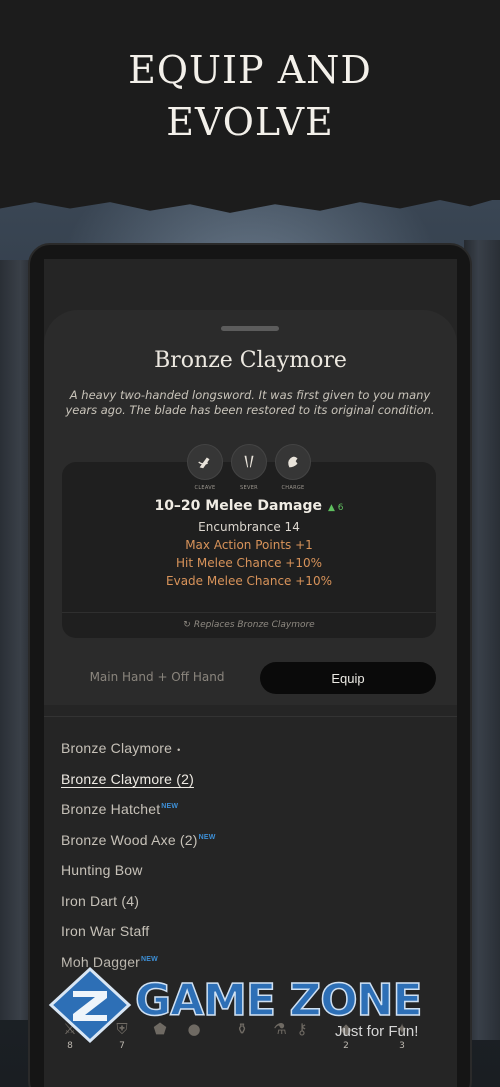 Image resolution: width=500 pixels, height=1087 pixels. What do you see at coordinates (278, 1000) in the screenshot?
I see `watermark-brand: GAME ZONE` at bounding box center [278, 1000].